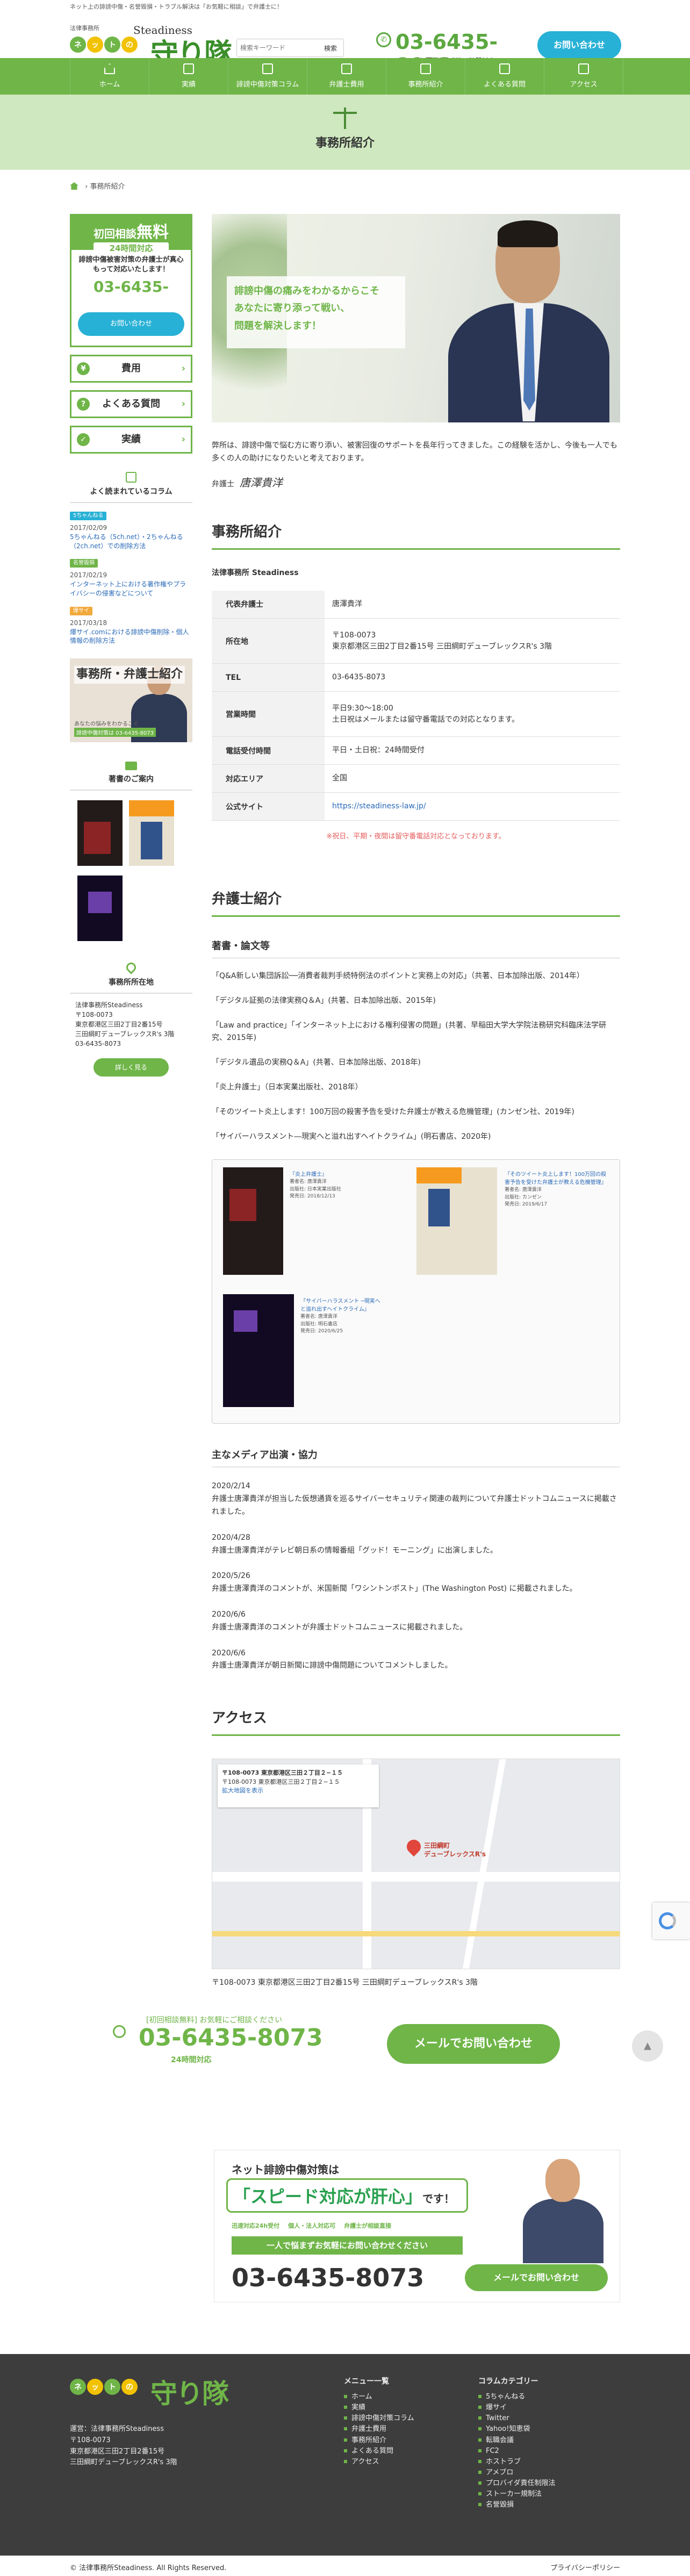 This screenshot has width=690, height=2576. What do you see at coordinates (131, 1067) in the screenshot?
I see `location-more-button: 詳しく見る` at bounding box center [131, 1067].